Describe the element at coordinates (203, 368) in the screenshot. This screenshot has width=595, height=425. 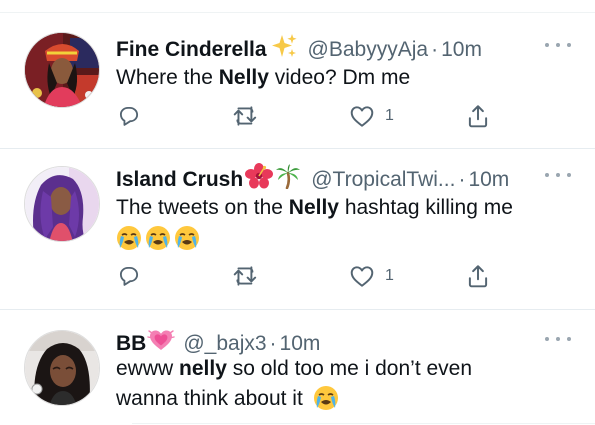
I see `highlighted-keyword: nelly` at that location.